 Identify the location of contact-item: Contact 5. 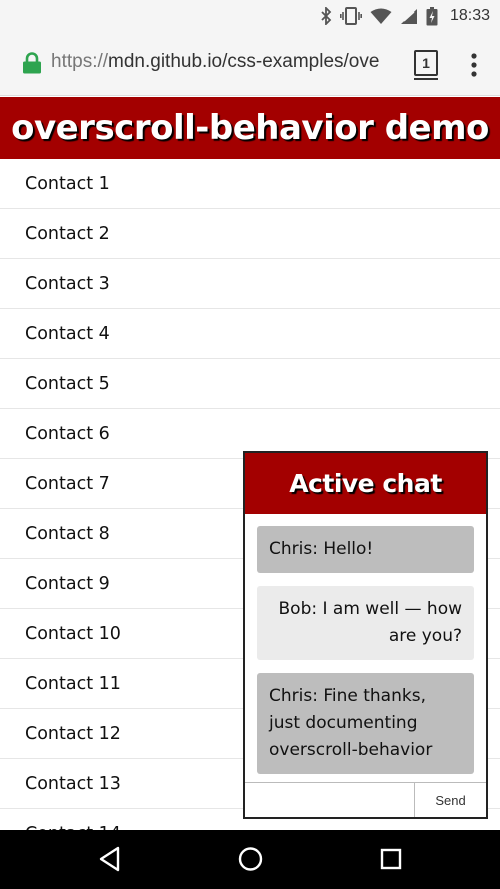
(250, 384).